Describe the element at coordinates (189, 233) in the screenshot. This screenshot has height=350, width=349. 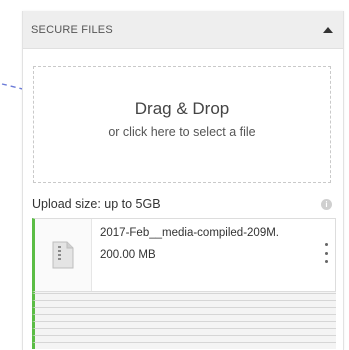
I see `file-name: 2017-Feb__media-compiled-209M.` at that location.